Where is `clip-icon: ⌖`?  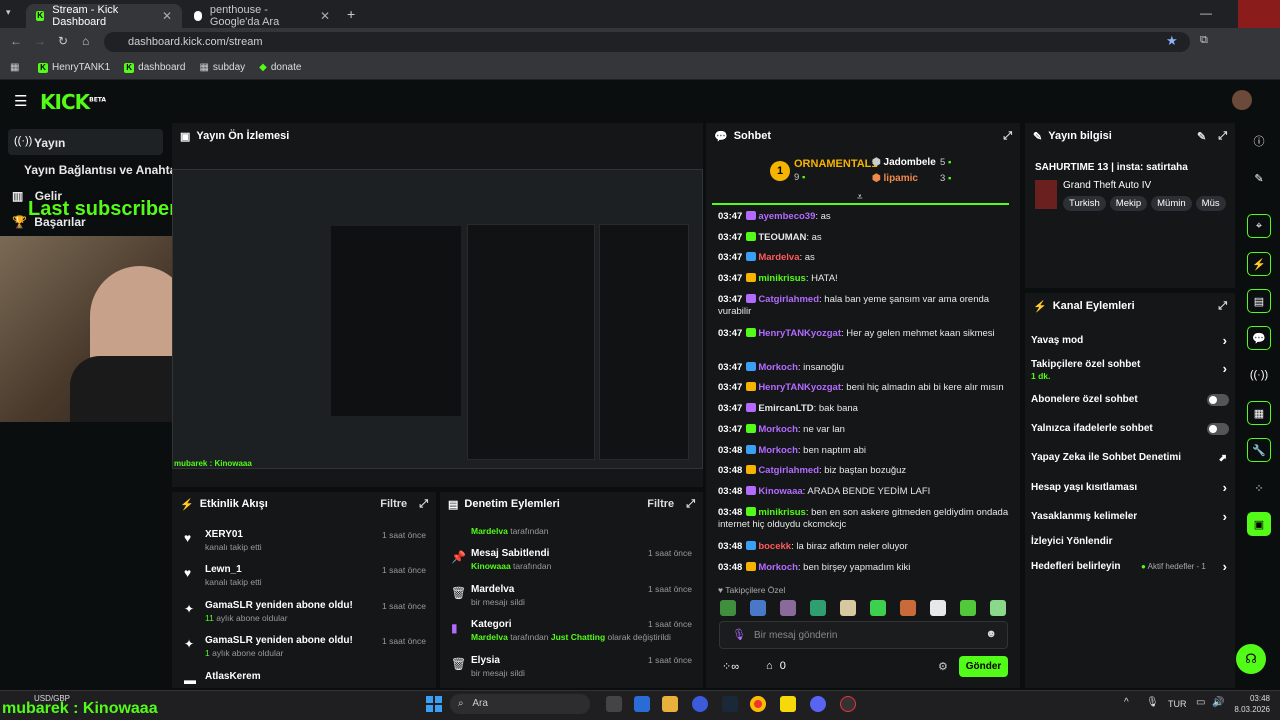
clip-icon: ⌖ is located at coordinates (1259, 226).